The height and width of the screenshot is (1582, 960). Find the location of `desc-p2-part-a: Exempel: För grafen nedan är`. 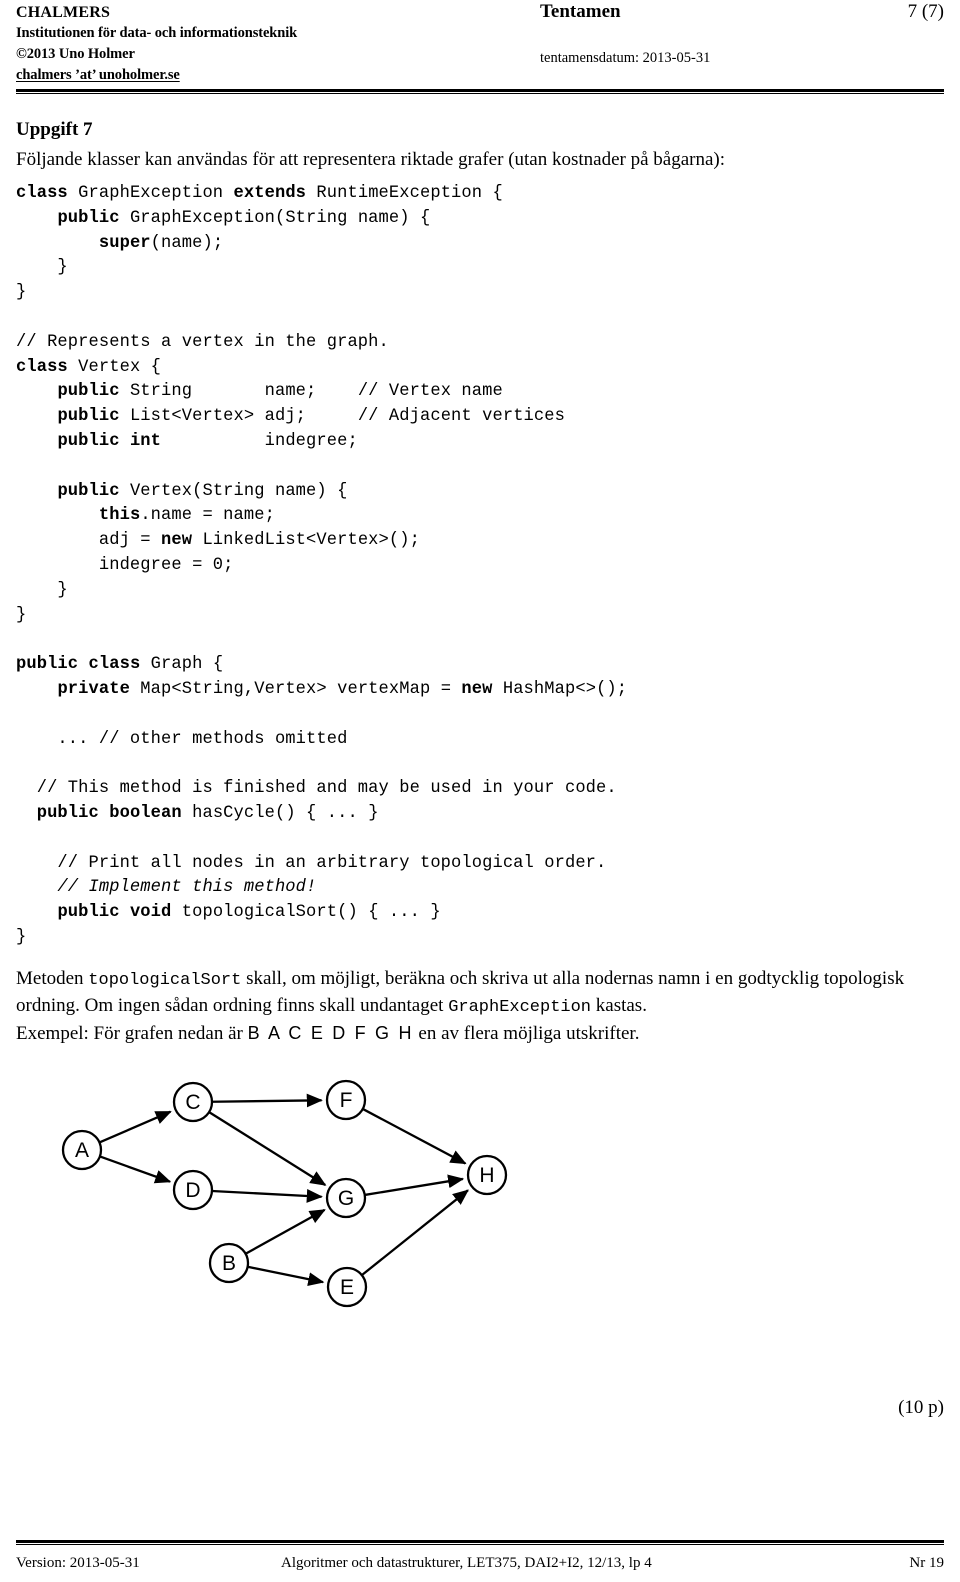

desc-p2-part-a: Exempel: För grafen nedan är is located at coordinates (132, 1033).